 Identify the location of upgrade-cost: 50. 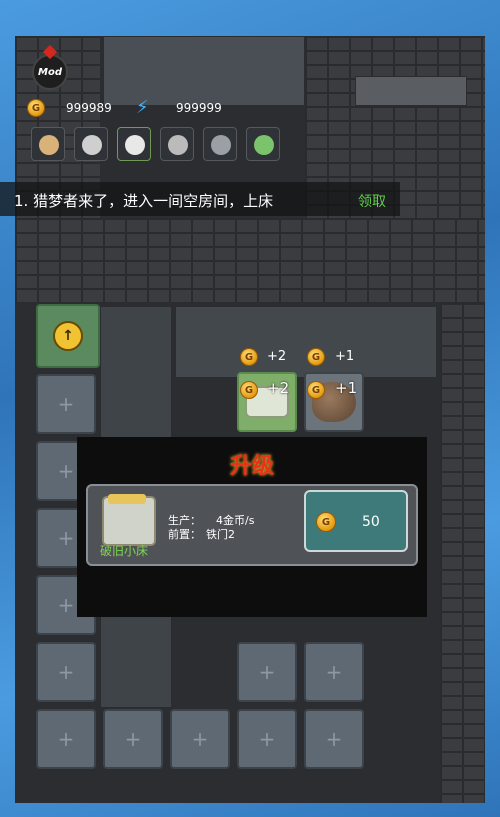
(371, 522).